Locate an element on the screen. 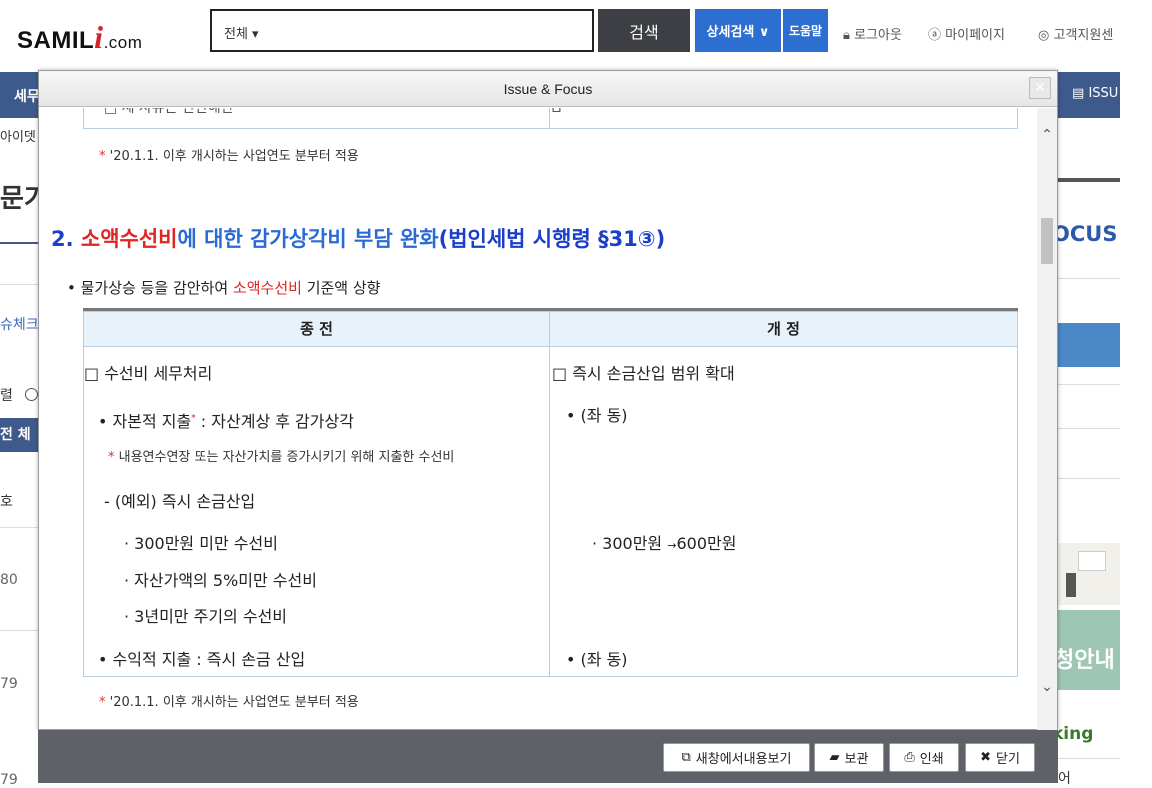 The width and height of the screenshot is (1152, 788). nav-item-tax: 세무 is located at coordinates (27, 96).